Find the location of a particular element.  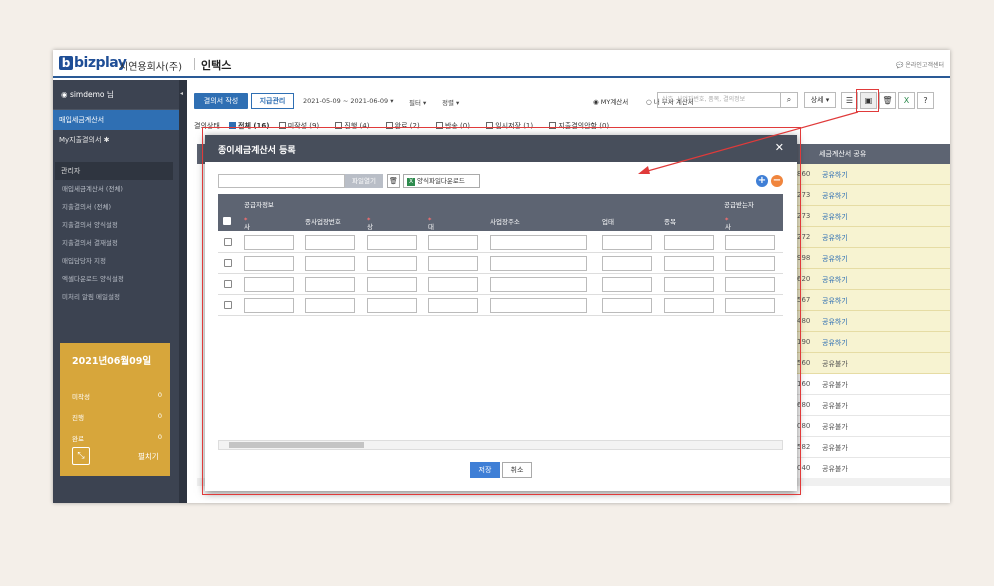

arrow-head is located at coordinates (644, 170).